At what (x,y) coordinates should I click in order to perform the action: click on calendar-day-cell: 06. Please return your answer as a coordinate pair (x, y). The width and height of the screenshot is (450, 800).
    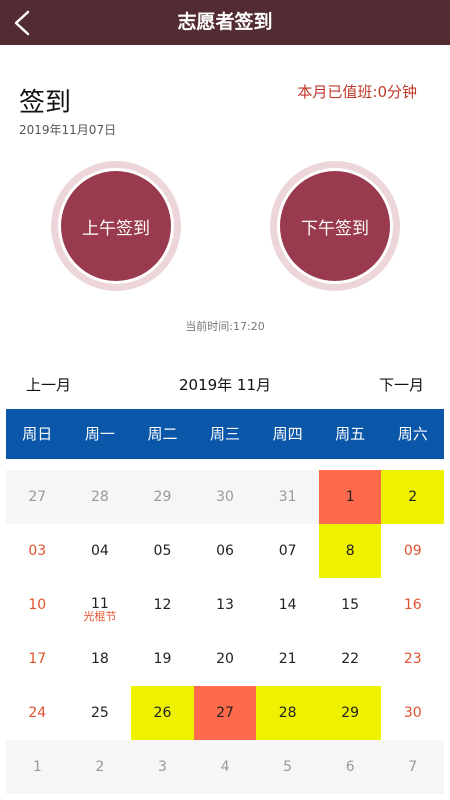
    Looking at the image, I should click on (225, 551).